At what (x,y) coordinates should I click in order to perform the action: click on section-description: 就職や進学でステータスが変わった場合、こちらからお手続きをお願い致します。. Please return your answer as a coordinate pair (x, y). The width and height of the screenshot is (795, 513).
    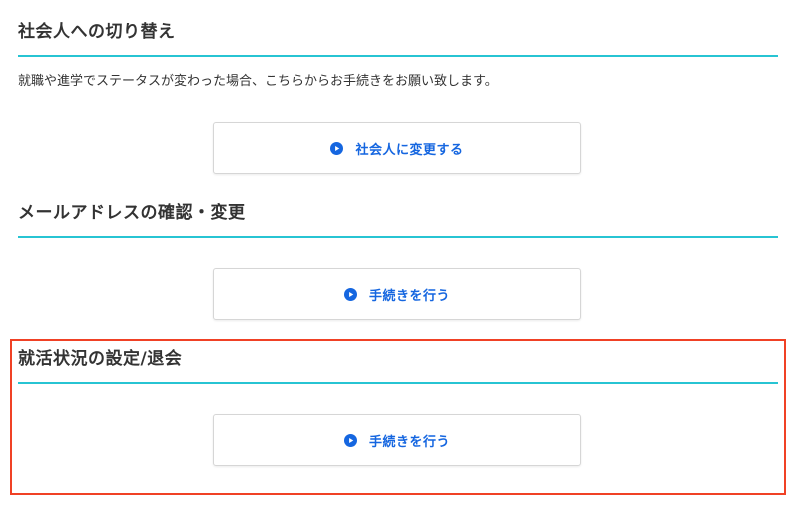
    Looking at the image, I should click on (258, 81).